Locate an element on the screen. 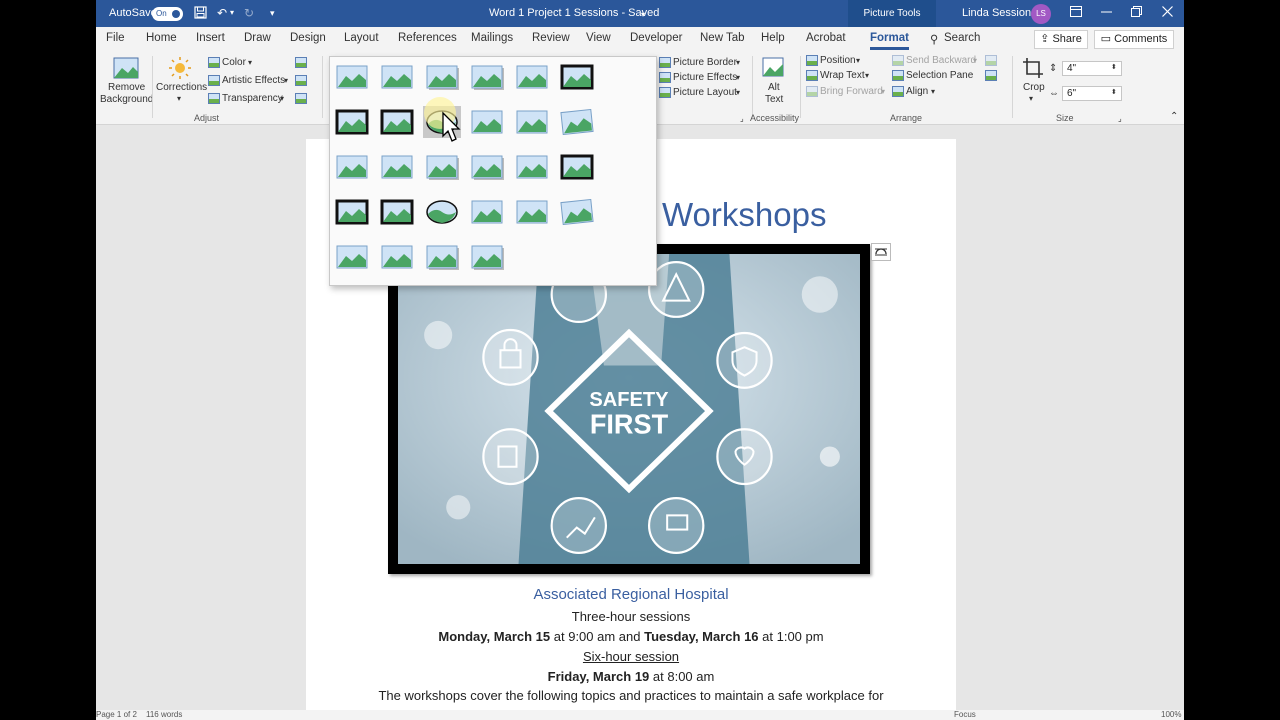 The height and width of the screenshot is (720, 1280). image-text-first: FIRST is located at coordinates (629, 423).